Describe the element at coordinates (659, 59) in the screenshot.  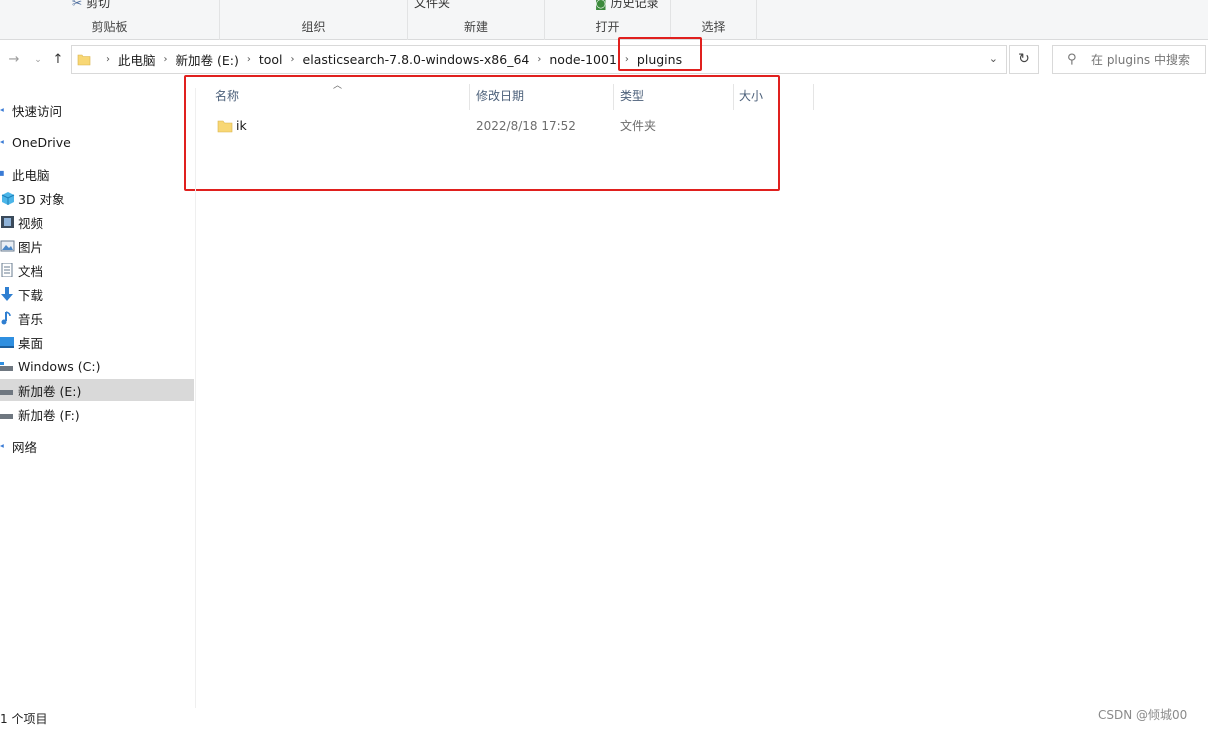
I see `breadcrumb-item-current: plugins` at that location.